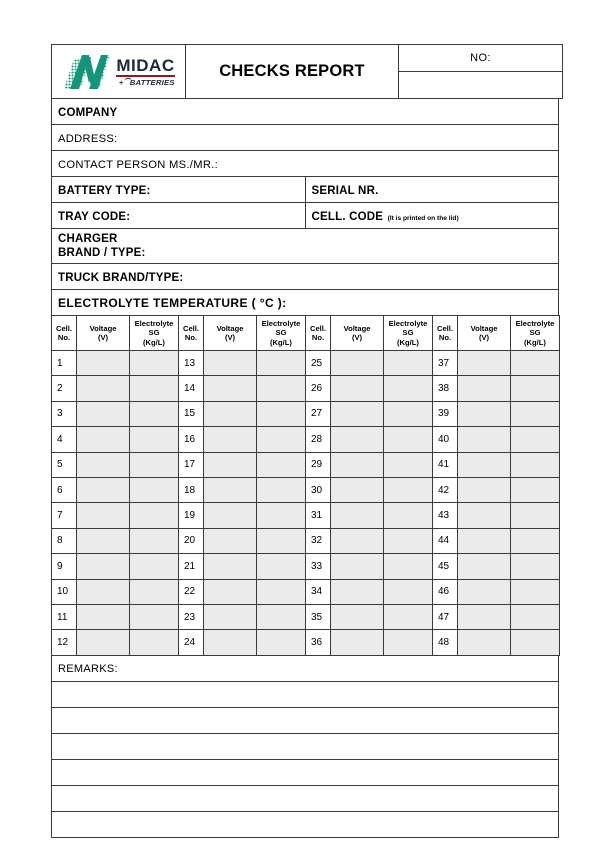 This screenshot has width=612, height=868. I want to click on company-field: COMPANY, so click(305, 111).